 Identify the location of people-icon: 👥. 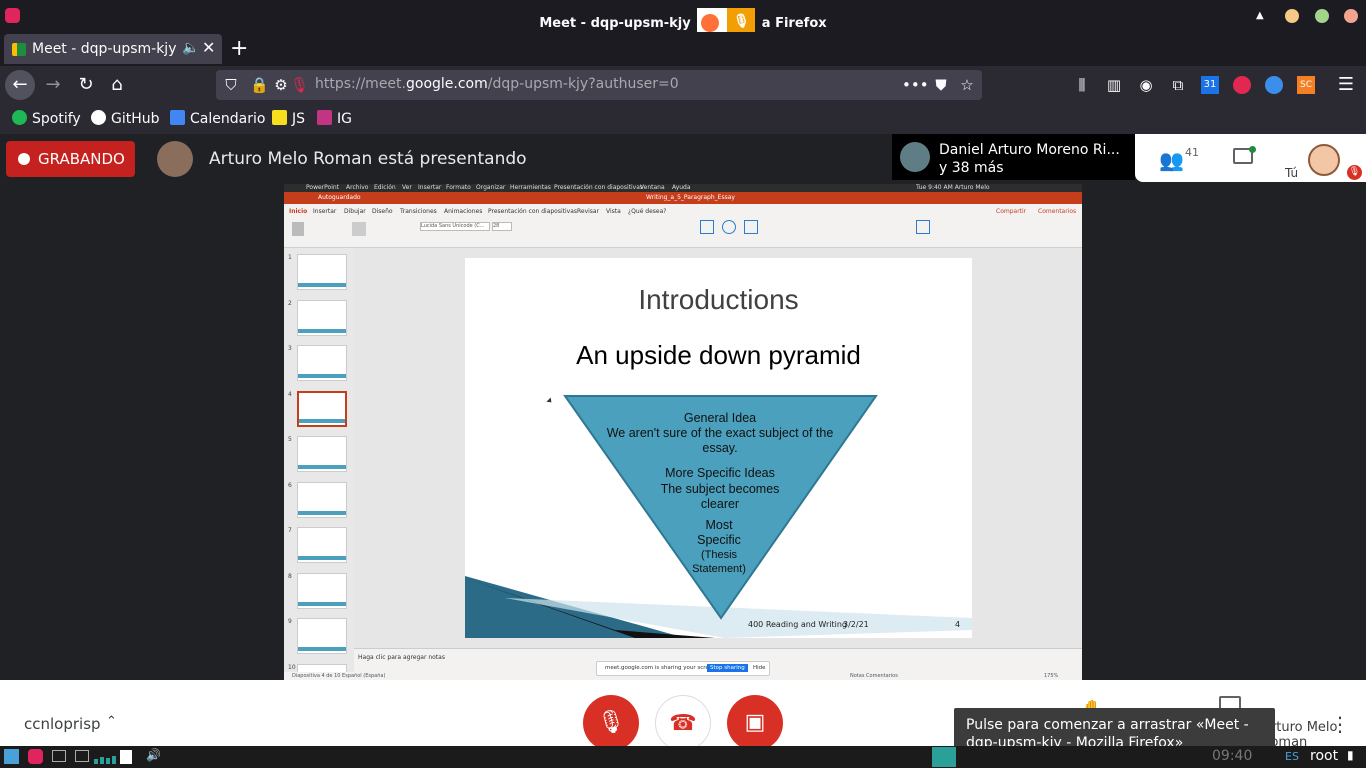
(1171, 160).